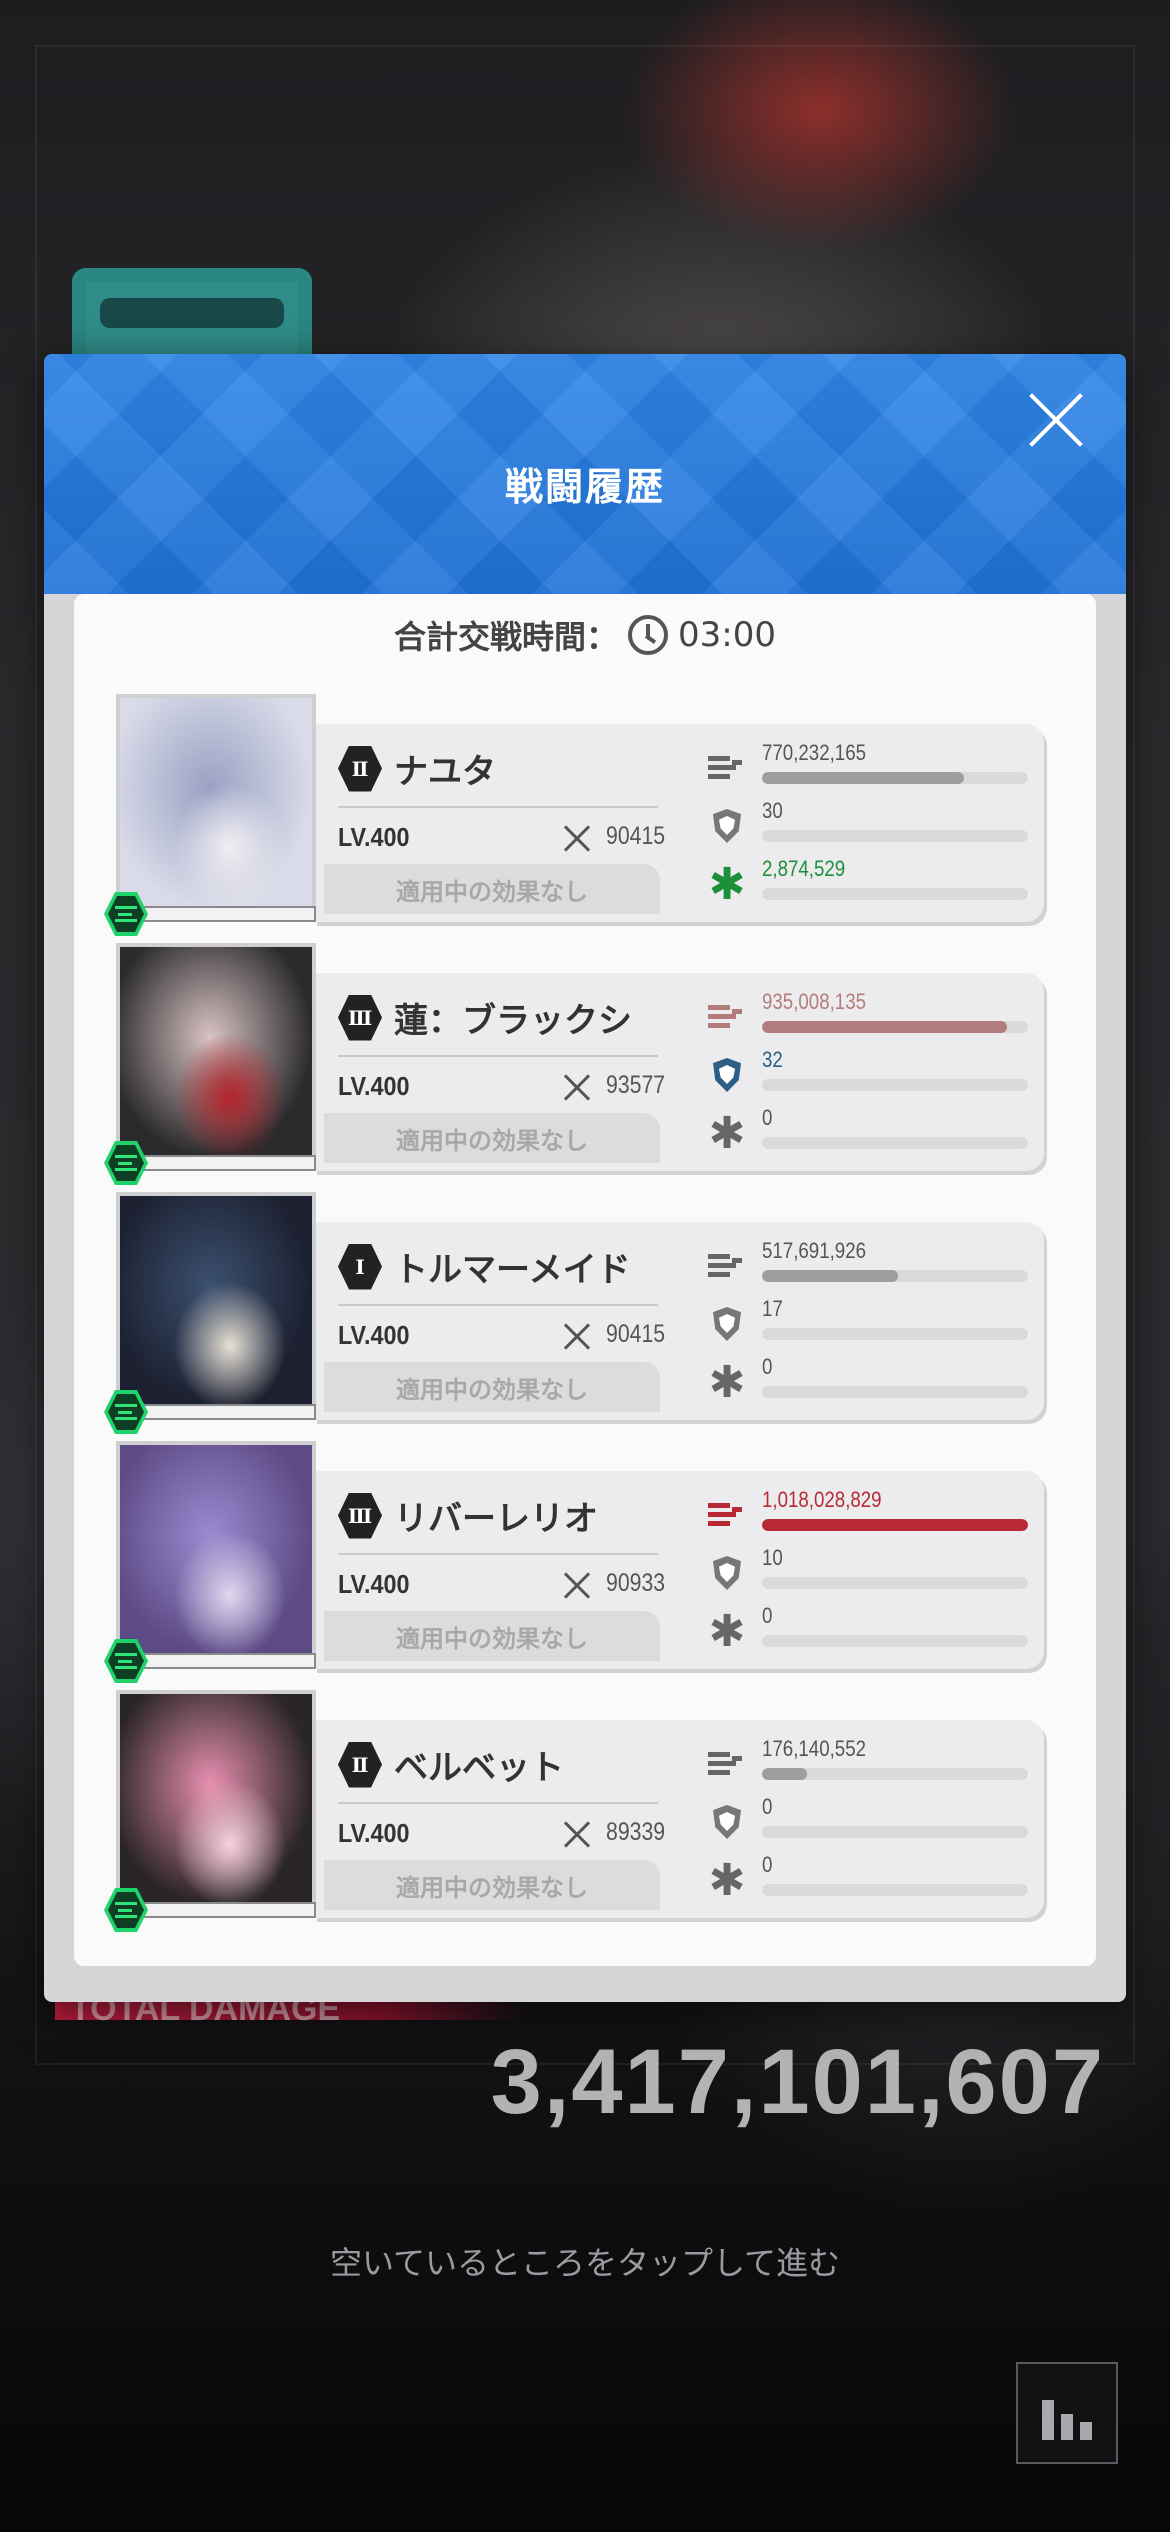  What do you see at coordinates (636, 1832) in the screenshot?
I see `unit-power: 89339` at bounding box center [636, 1832].